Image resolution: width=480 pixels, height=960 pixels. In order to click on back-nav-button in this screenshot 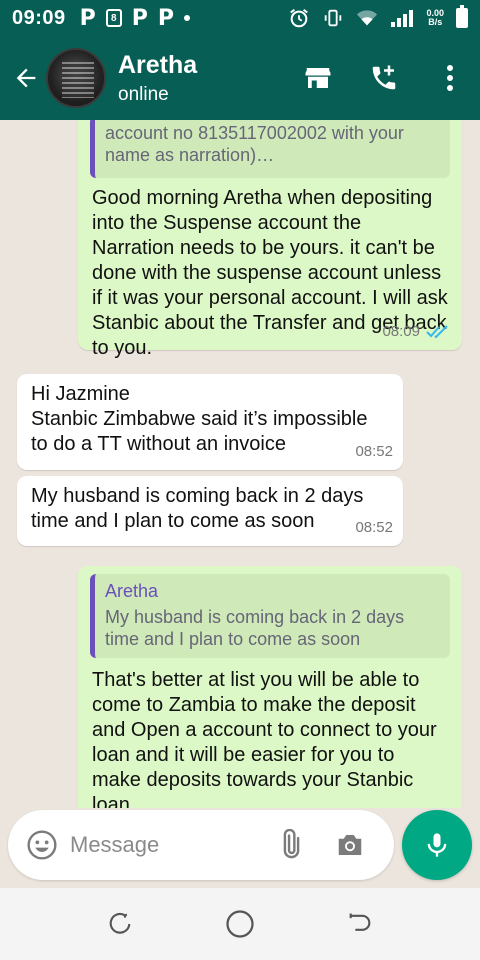, I will do `click(360, 924)`.